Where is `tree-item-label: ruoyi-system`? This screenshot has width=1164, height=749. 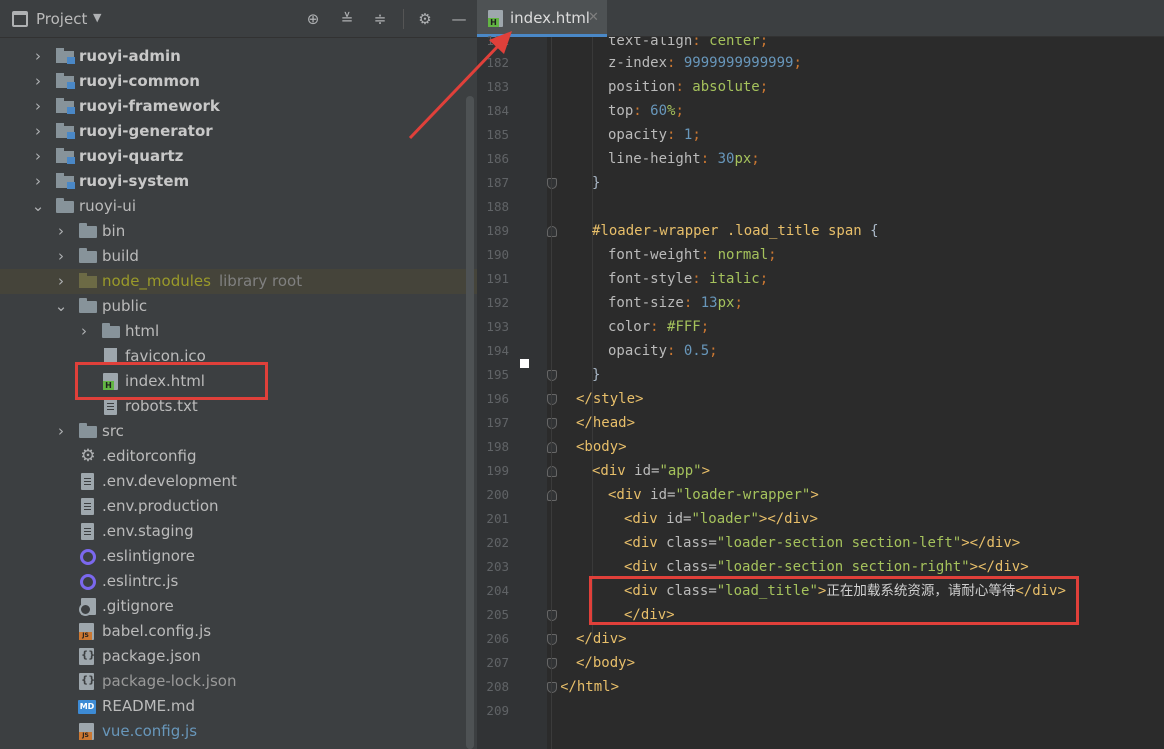 tree-item-label: ruoyi-system is located at coordinates (134, 181).